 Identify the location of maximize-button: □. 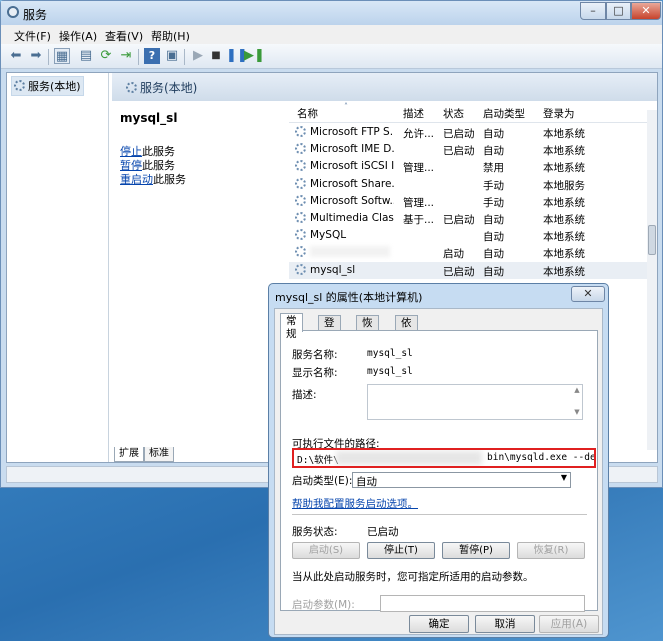
(618, 11).